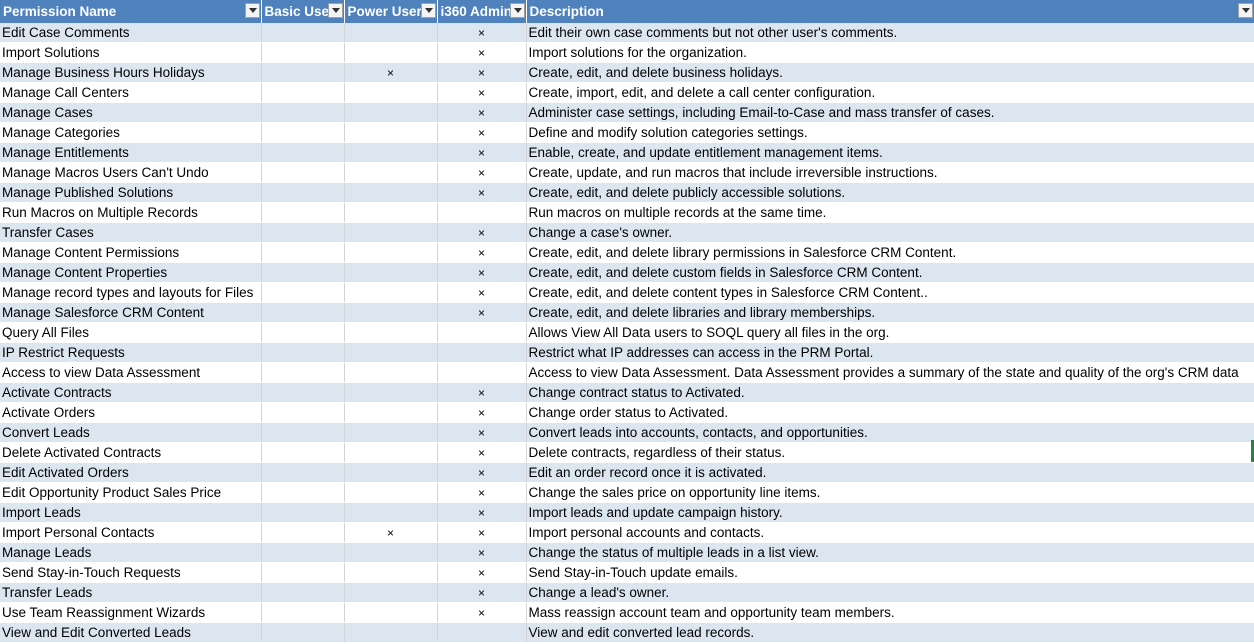  I want to click on cell-permission-name: Manage Leads, so click(131, 552).